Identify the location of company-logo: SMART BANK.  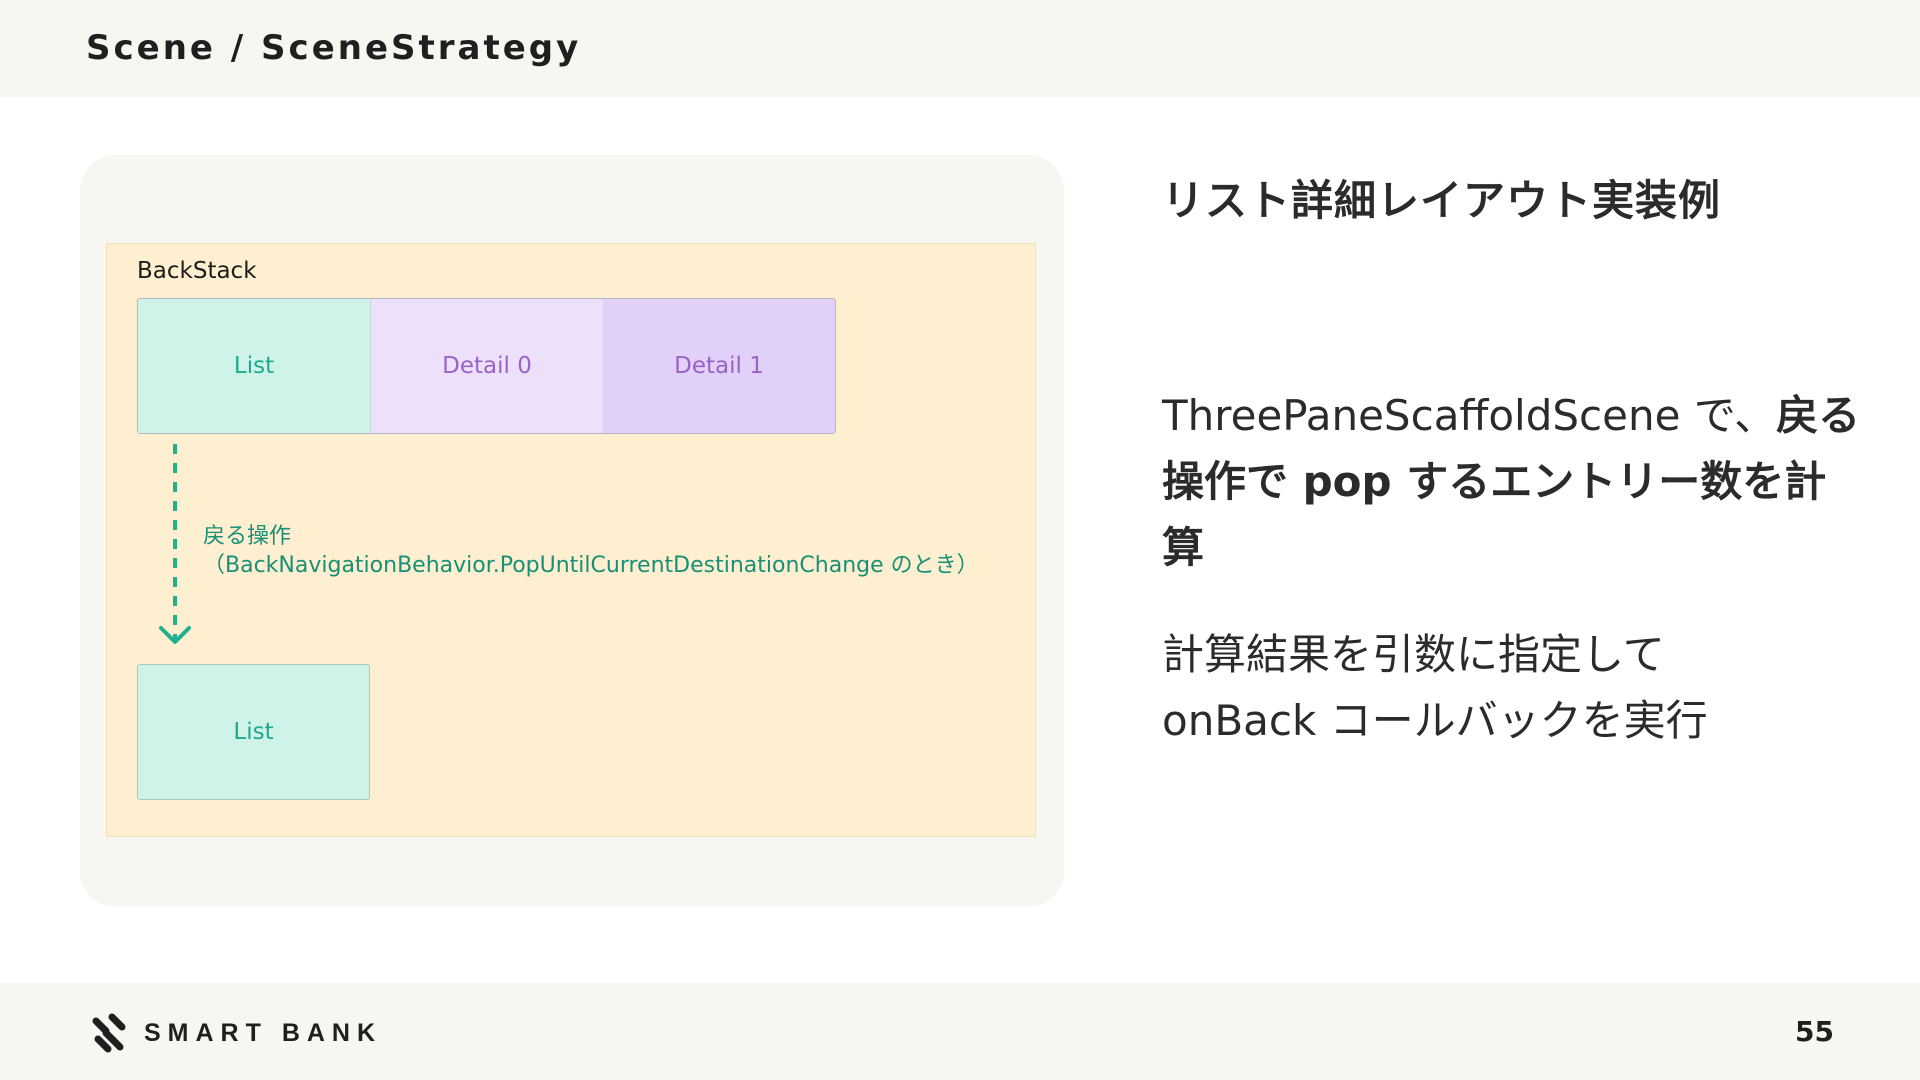
(237, 1033).